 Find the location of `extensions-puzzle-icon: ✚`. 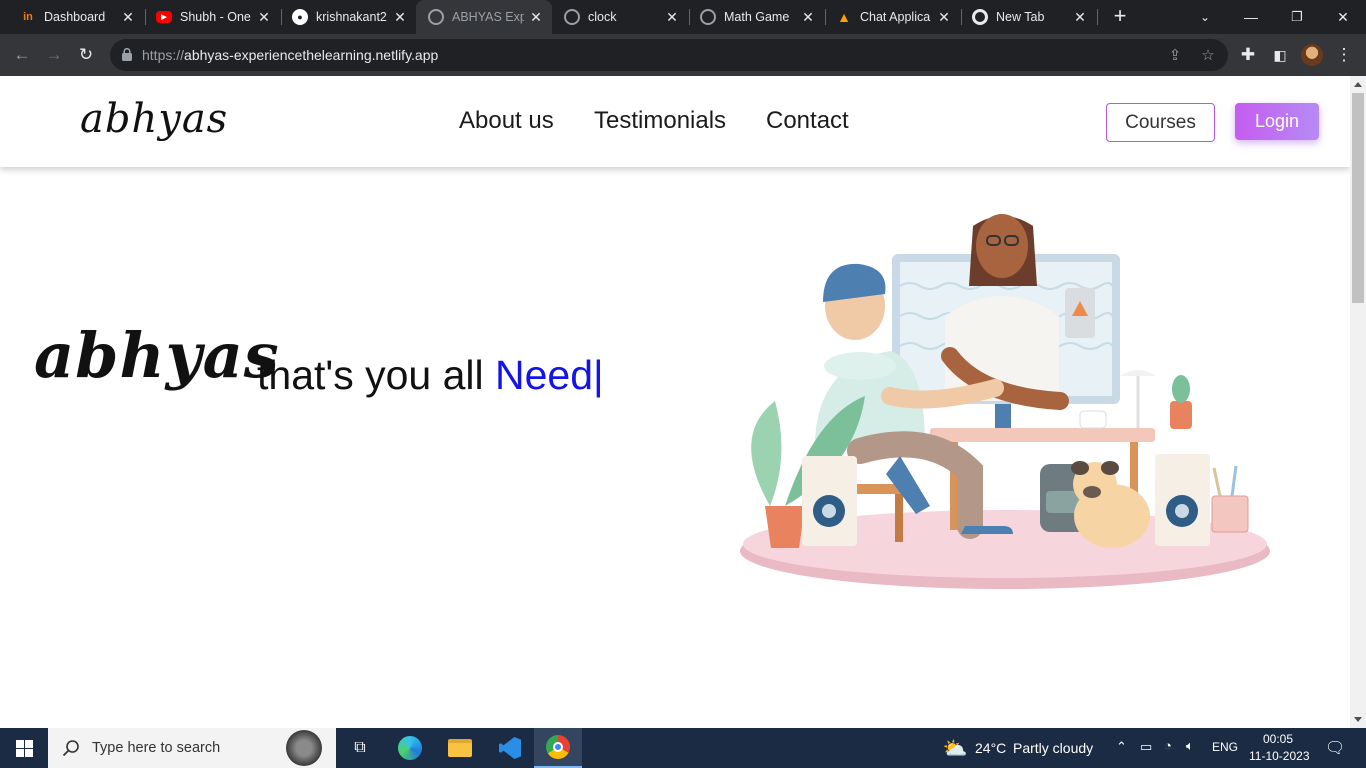

extensions-puzzle-icon: ✚ is located at coordinates (1248, 55).